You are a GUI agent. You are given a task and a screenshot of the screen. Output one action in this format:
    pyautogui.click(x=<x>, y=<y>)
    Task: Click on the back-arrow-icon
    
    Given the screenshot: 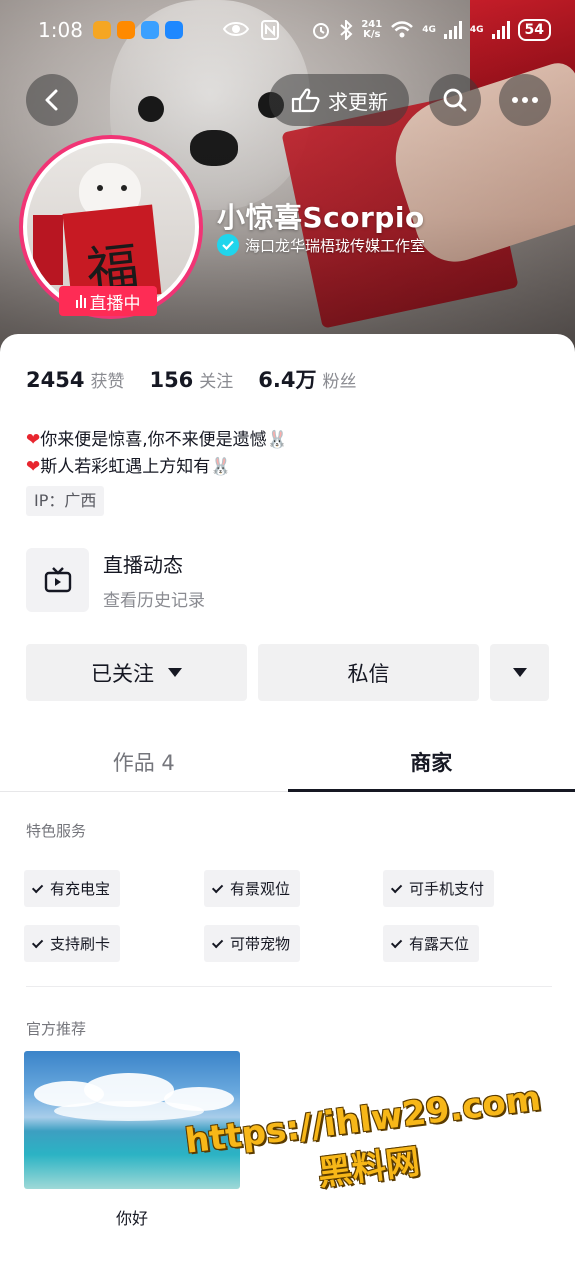 What is the action you would take?
    pyautogui.click(x=51, y=100)
    